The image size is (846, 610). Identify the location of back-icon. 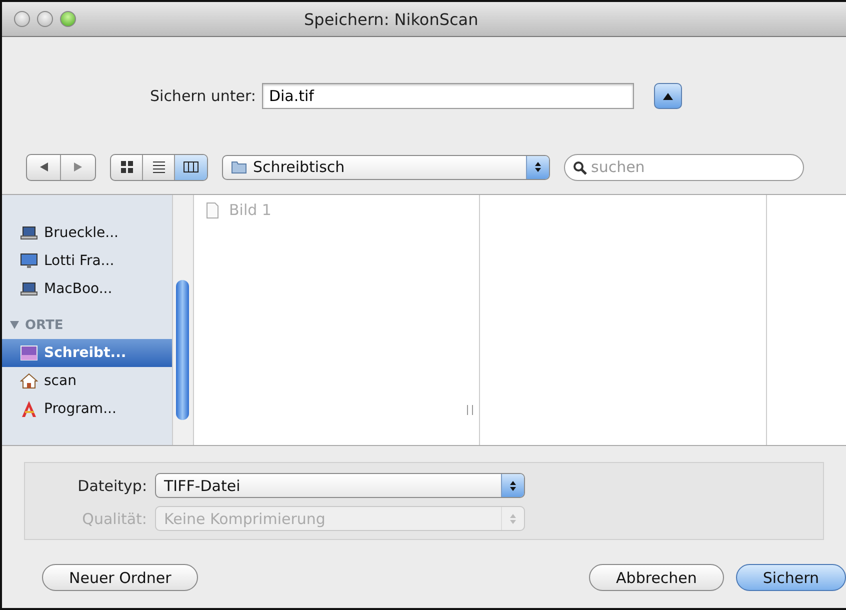
(43, 167).